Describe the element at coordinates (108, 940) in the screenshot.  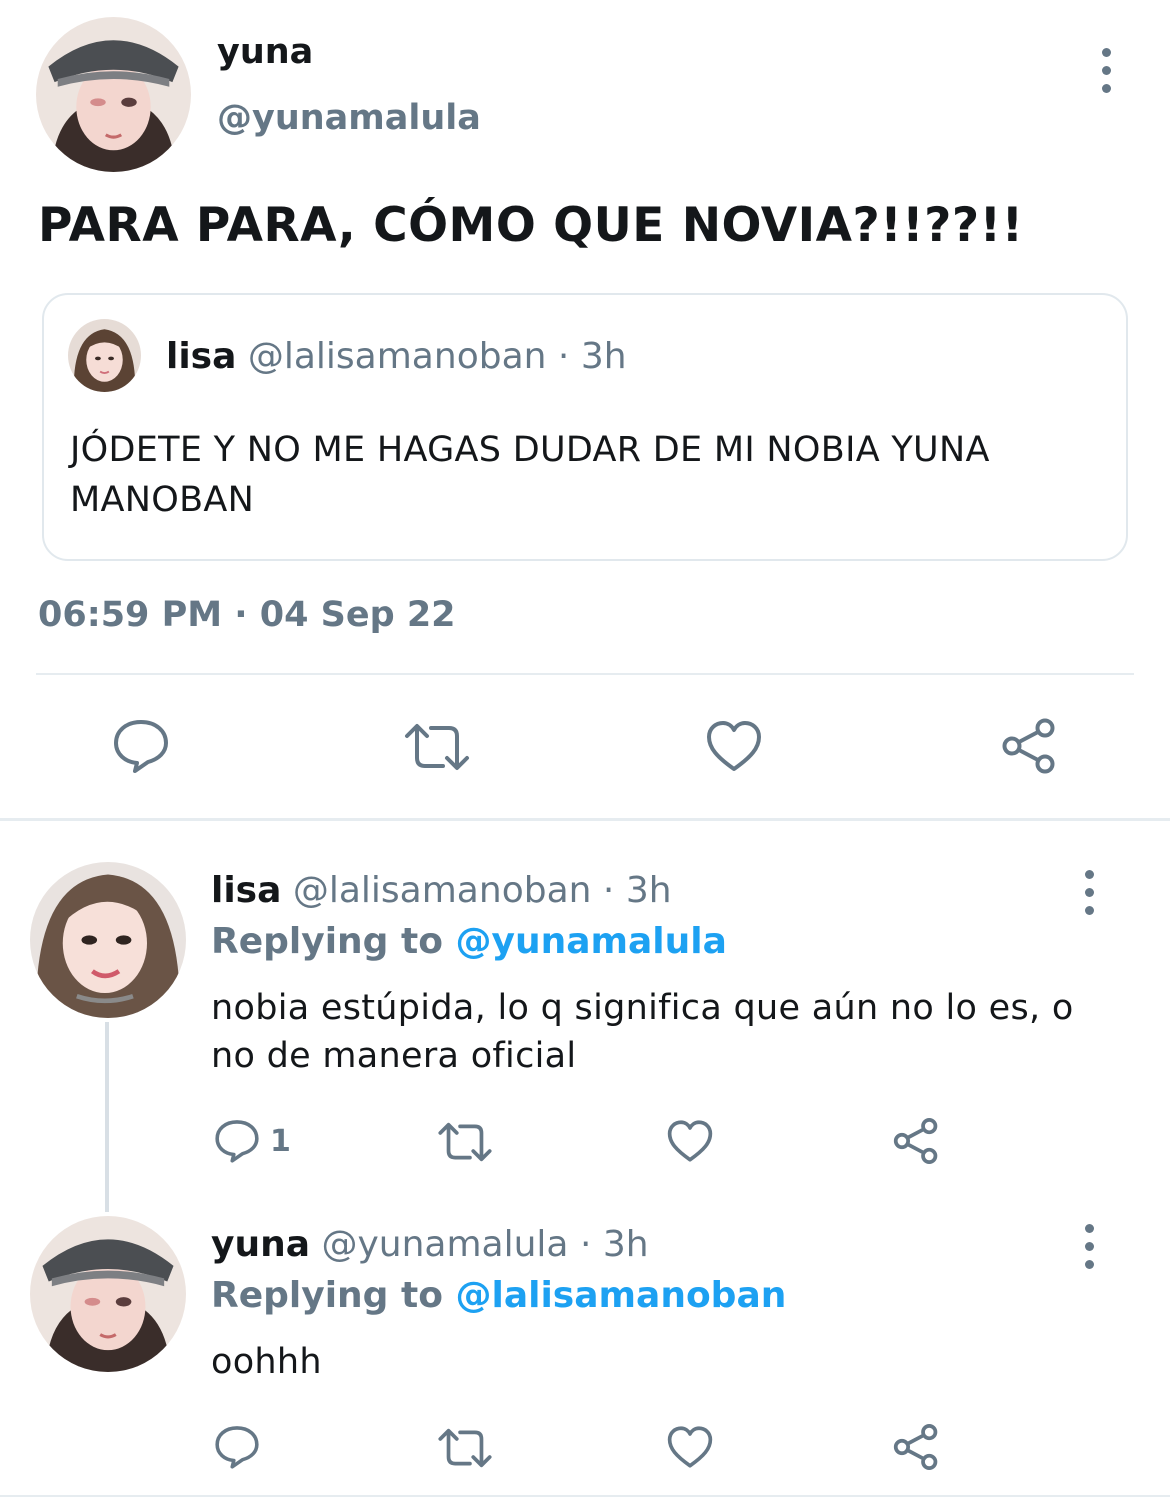
I see `avatar-lisa` at that location.